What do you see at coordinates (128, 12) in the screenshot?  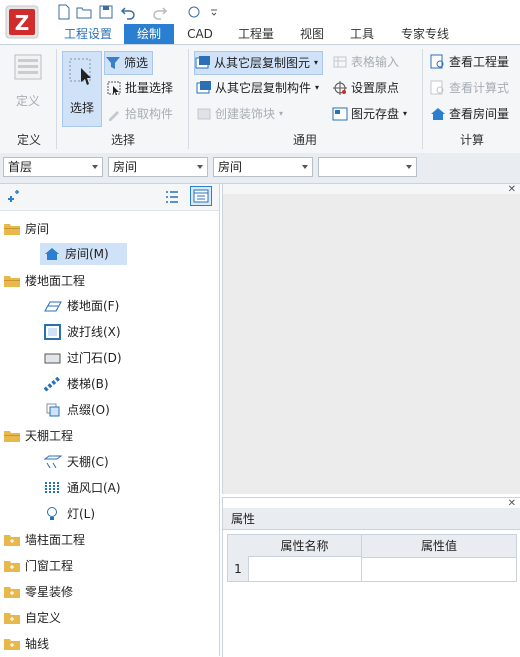 I see `undo-icon` at bounding box center [128, 12].